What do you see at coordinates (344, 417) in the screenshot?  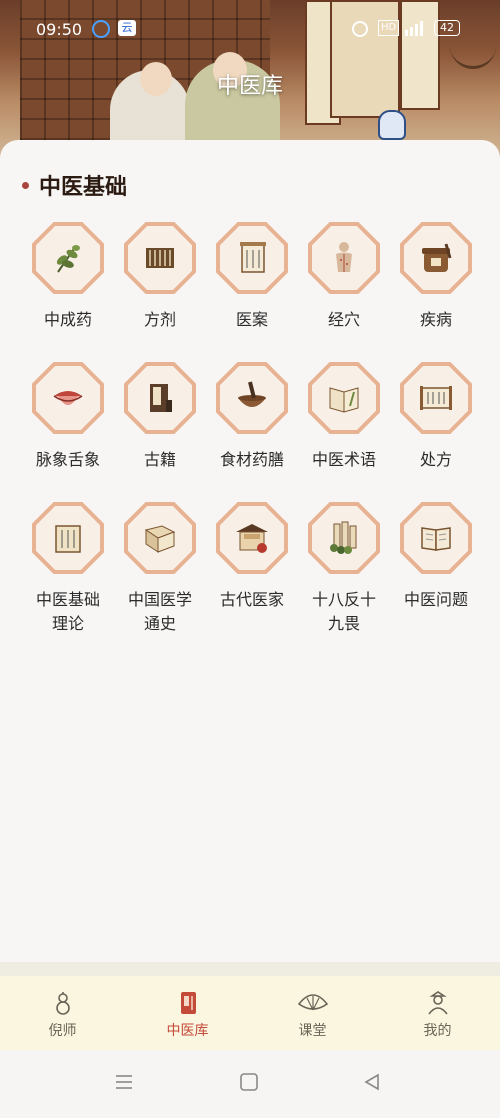 I see `category-item-tcm-terms: 中医术语` at bounding box center [344, 417].